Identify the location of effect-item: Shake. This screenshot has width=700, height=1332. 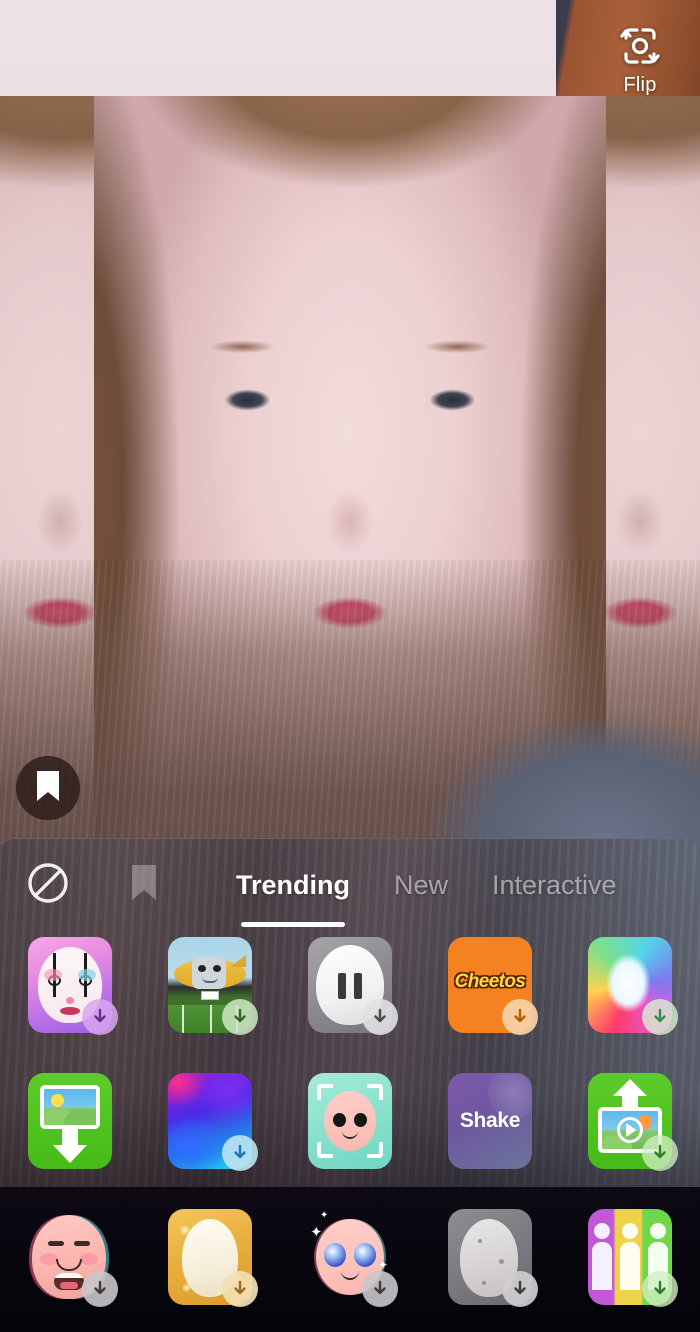
(490, 1121).